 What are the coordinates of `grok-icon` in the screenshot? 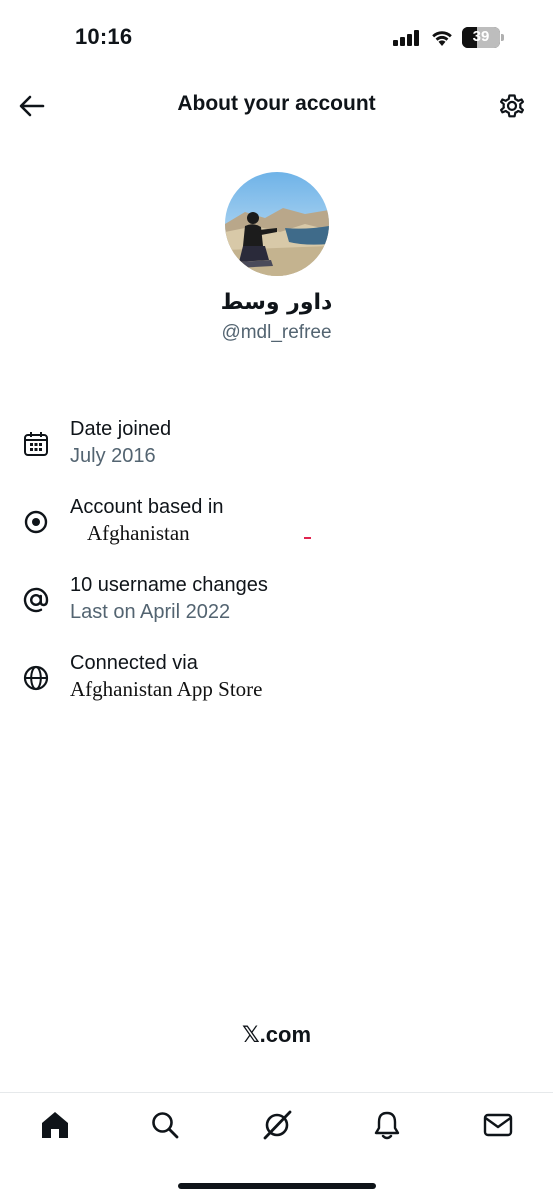 It's located at (277, 1125).